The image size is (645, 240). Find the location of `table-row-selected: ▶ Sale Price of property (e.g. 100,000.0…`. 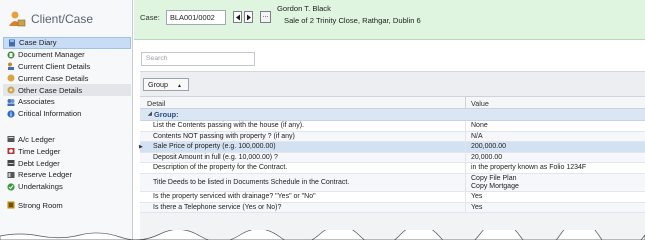

table-row-selected: ▶ Sale Price of property (e.g. 100,000.0… is located at coordinates (392, 147).